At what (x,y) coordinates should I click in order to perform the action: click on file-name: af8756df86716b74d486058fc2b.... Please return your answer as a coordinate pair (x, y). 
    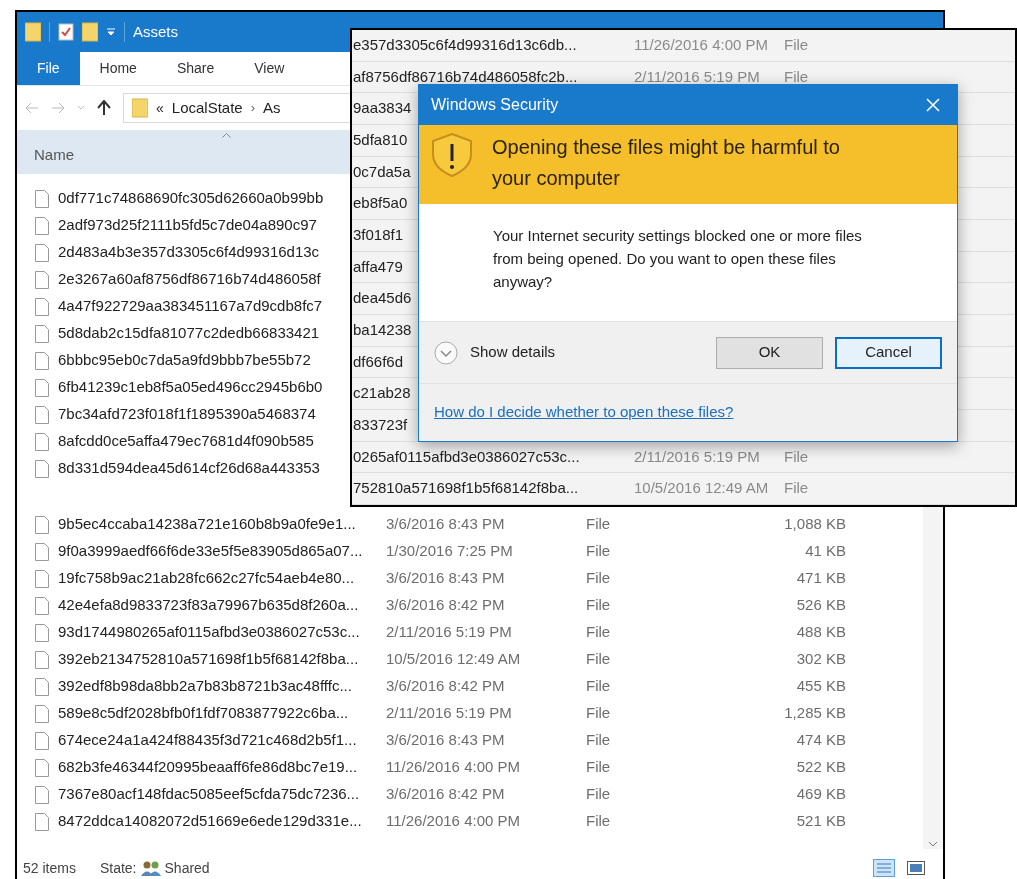
    Looking at the image, I should click on (493, 77).